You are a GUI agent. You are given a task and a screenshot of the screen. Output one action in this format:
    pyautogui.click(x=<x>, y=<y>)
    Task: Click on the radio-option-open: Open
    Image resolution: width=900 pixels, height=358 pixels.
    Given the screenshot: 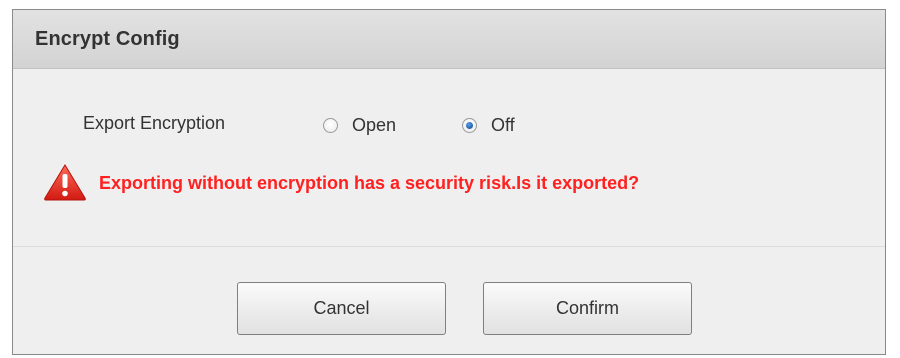 What is the action you would take?
    pyautogui.click(x=359, y=125)
    